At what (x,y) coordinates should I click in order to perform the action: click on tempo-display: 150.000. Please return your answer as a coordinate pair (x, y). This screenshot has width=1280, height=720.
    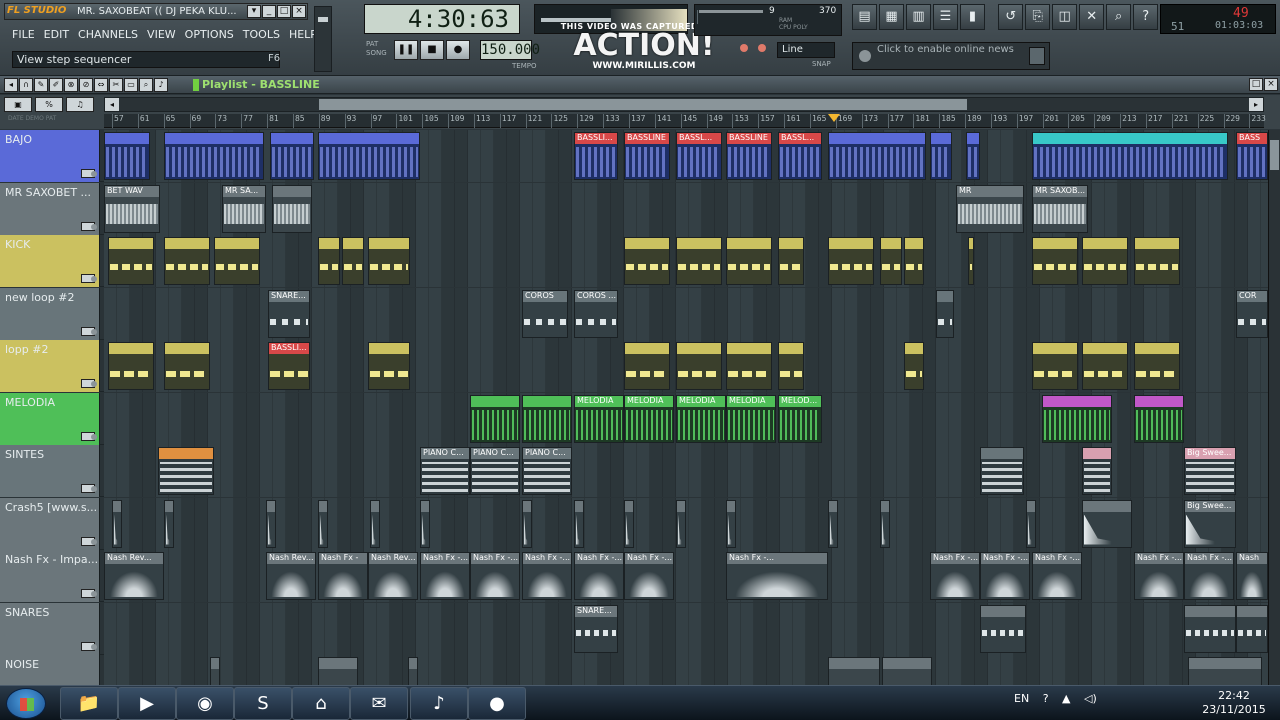
    Looking at the image, I should click on (510, 50).